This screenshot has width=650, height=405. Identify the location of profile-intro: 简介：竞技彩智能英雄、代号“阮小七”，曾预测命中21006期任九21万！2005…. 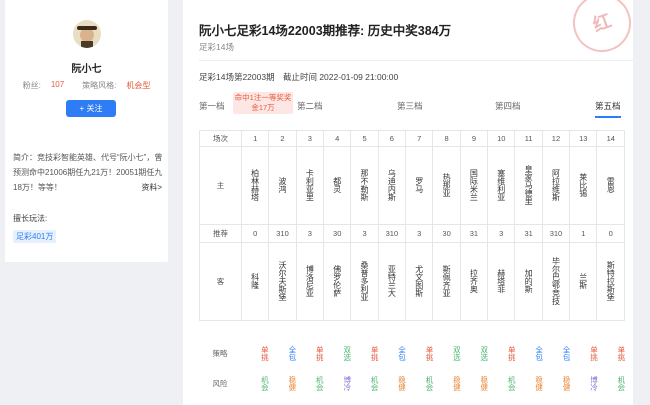
(90, 172).